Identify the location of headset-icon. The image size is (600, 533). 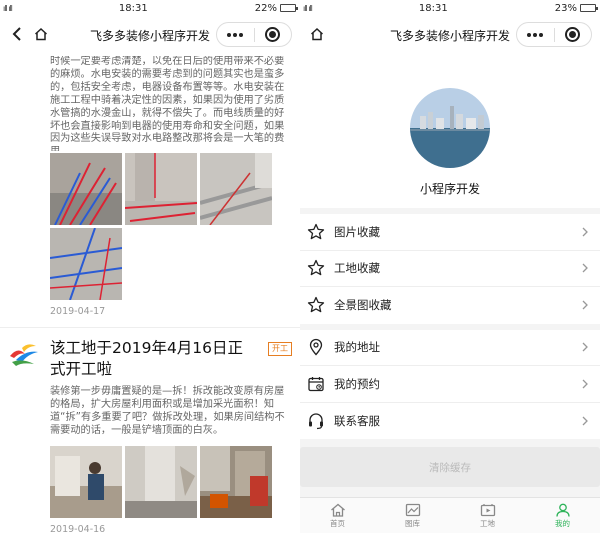
(316, 421).